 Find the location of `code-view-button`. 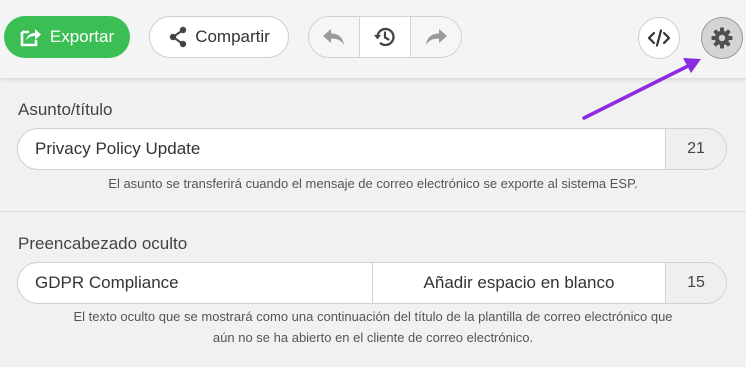

code-view-button is located at coordinates (659, 38).